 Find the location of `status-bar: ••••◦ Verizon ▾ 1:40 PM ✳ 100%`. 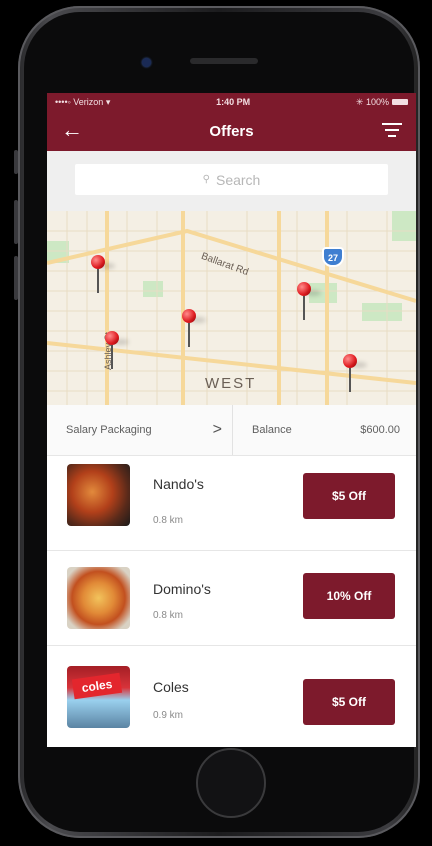

status-bar: ••••◦ Verizon ▾ 1:40 PM ✳ 100% is located at coordinates (231, 102).